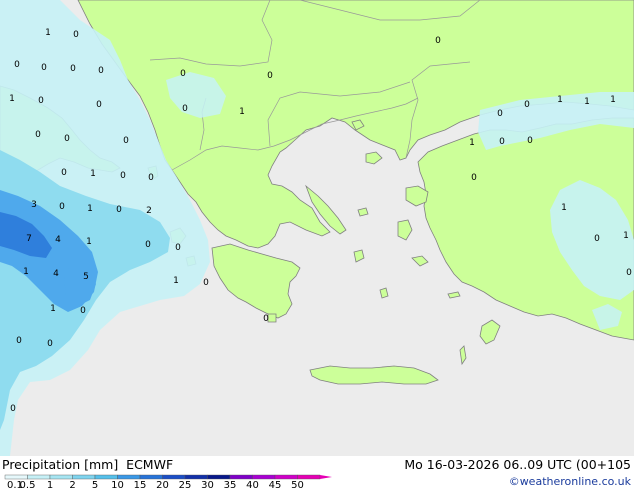  Describe the element at coordinates (185, 484) in the screenshot. I see `legend-label: 25` at that location.